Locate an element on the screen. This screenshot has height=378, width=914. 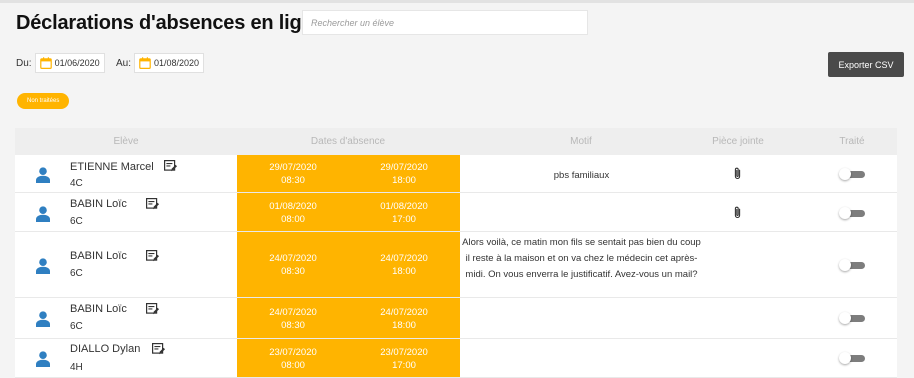
column-header-traite: Traité is located at coordinates (851, 141).